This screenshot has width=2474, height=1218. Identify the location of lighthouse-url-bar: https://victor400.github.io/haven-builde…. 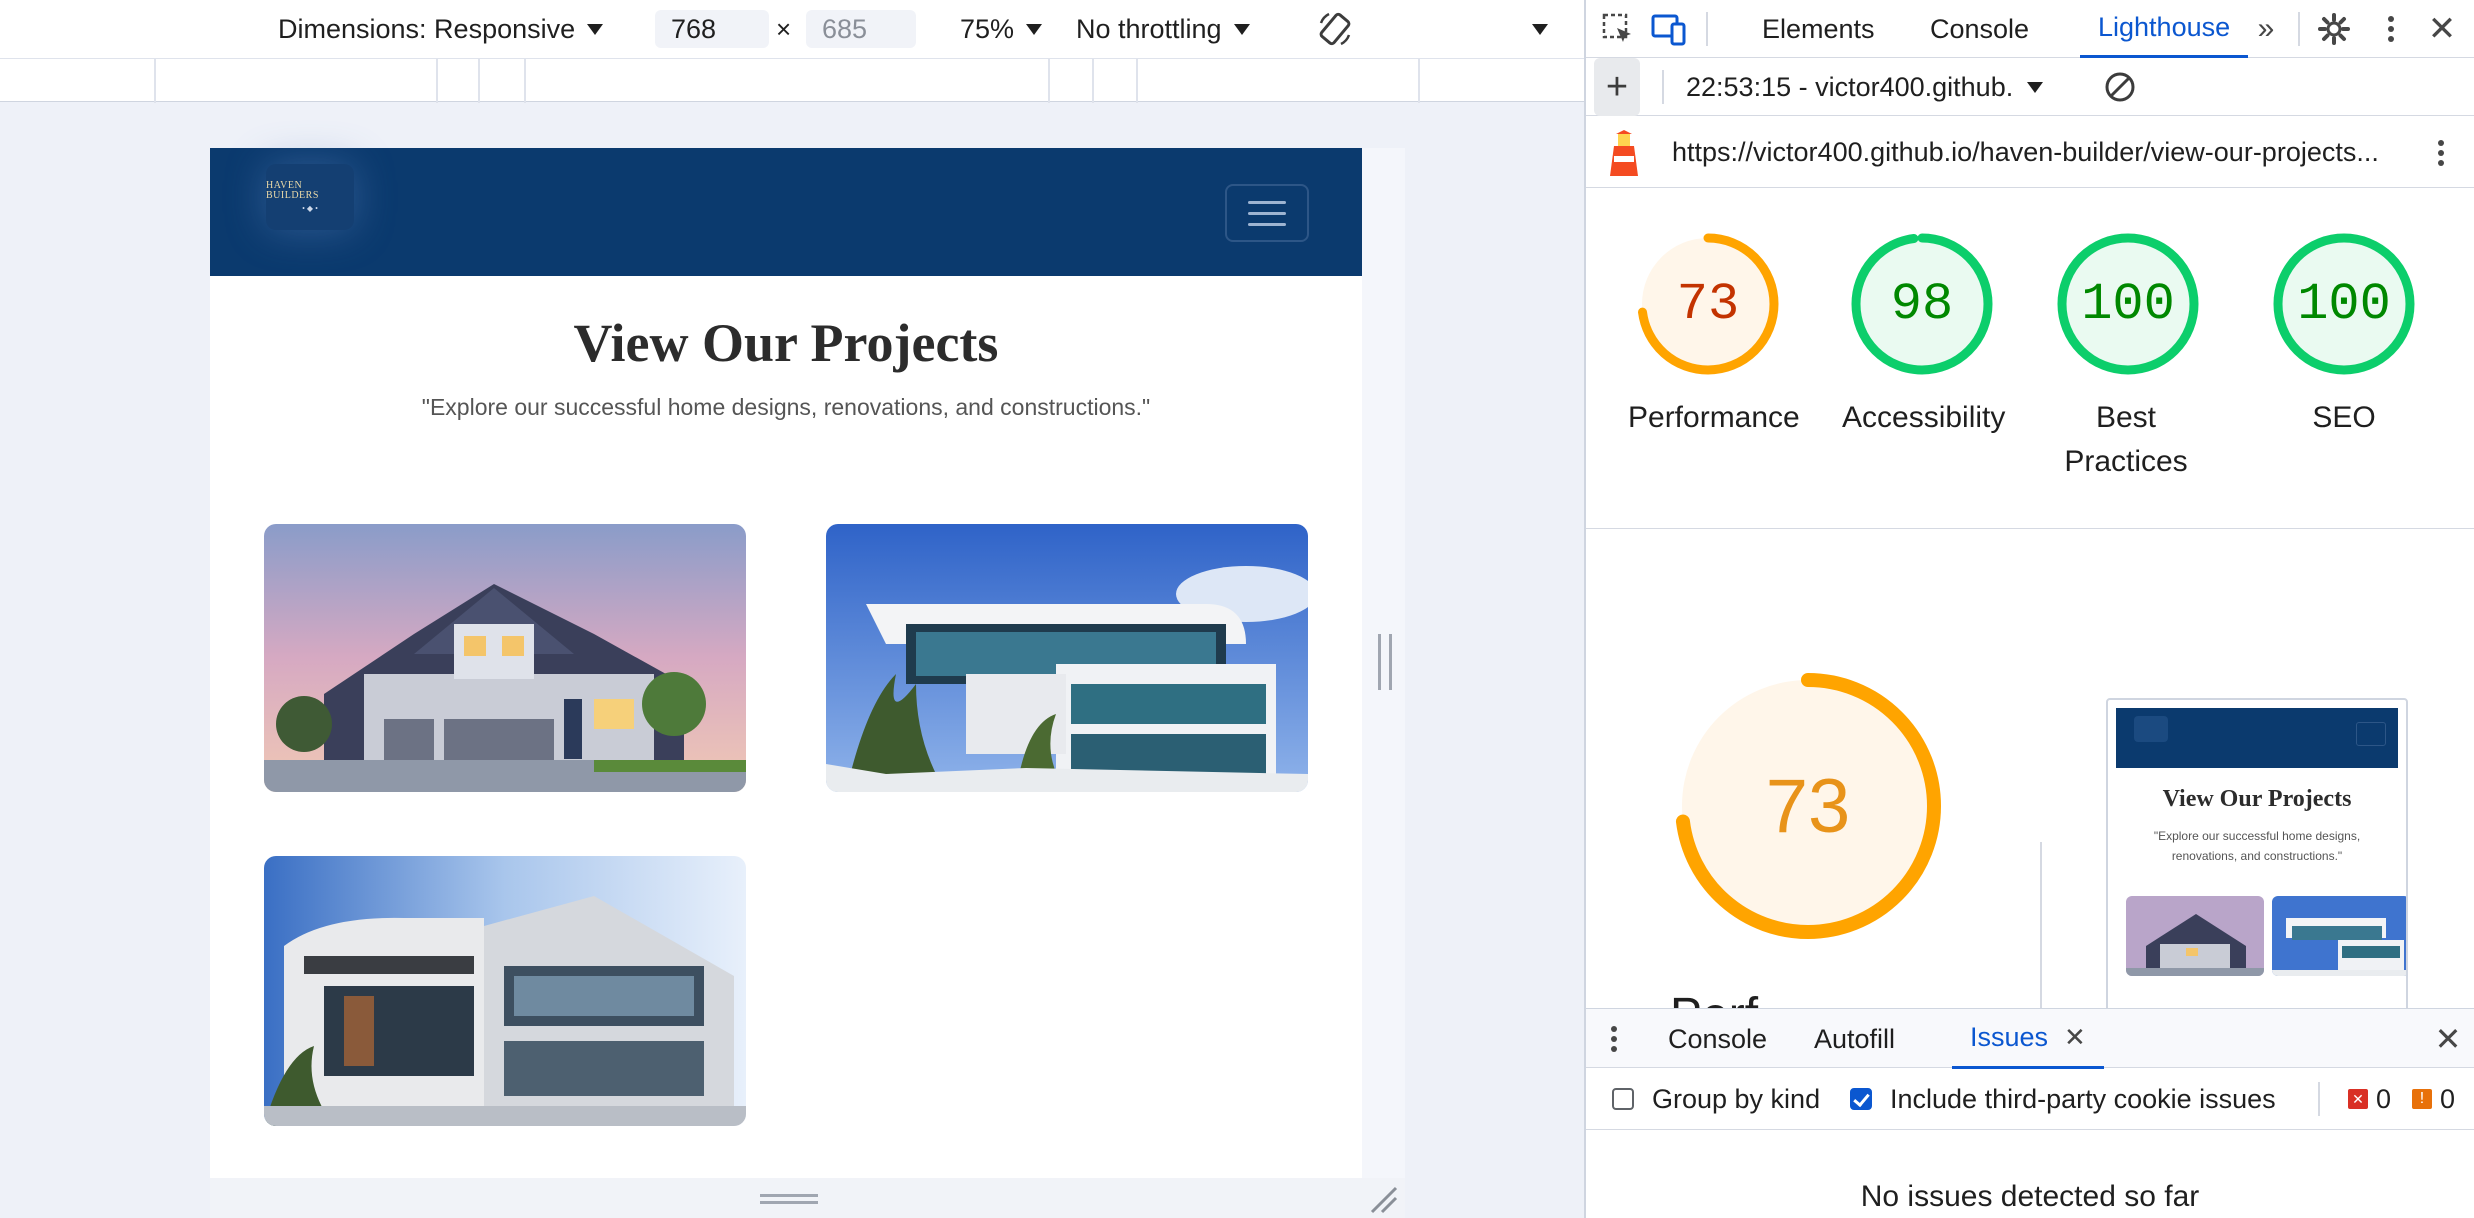
(2030, 152).